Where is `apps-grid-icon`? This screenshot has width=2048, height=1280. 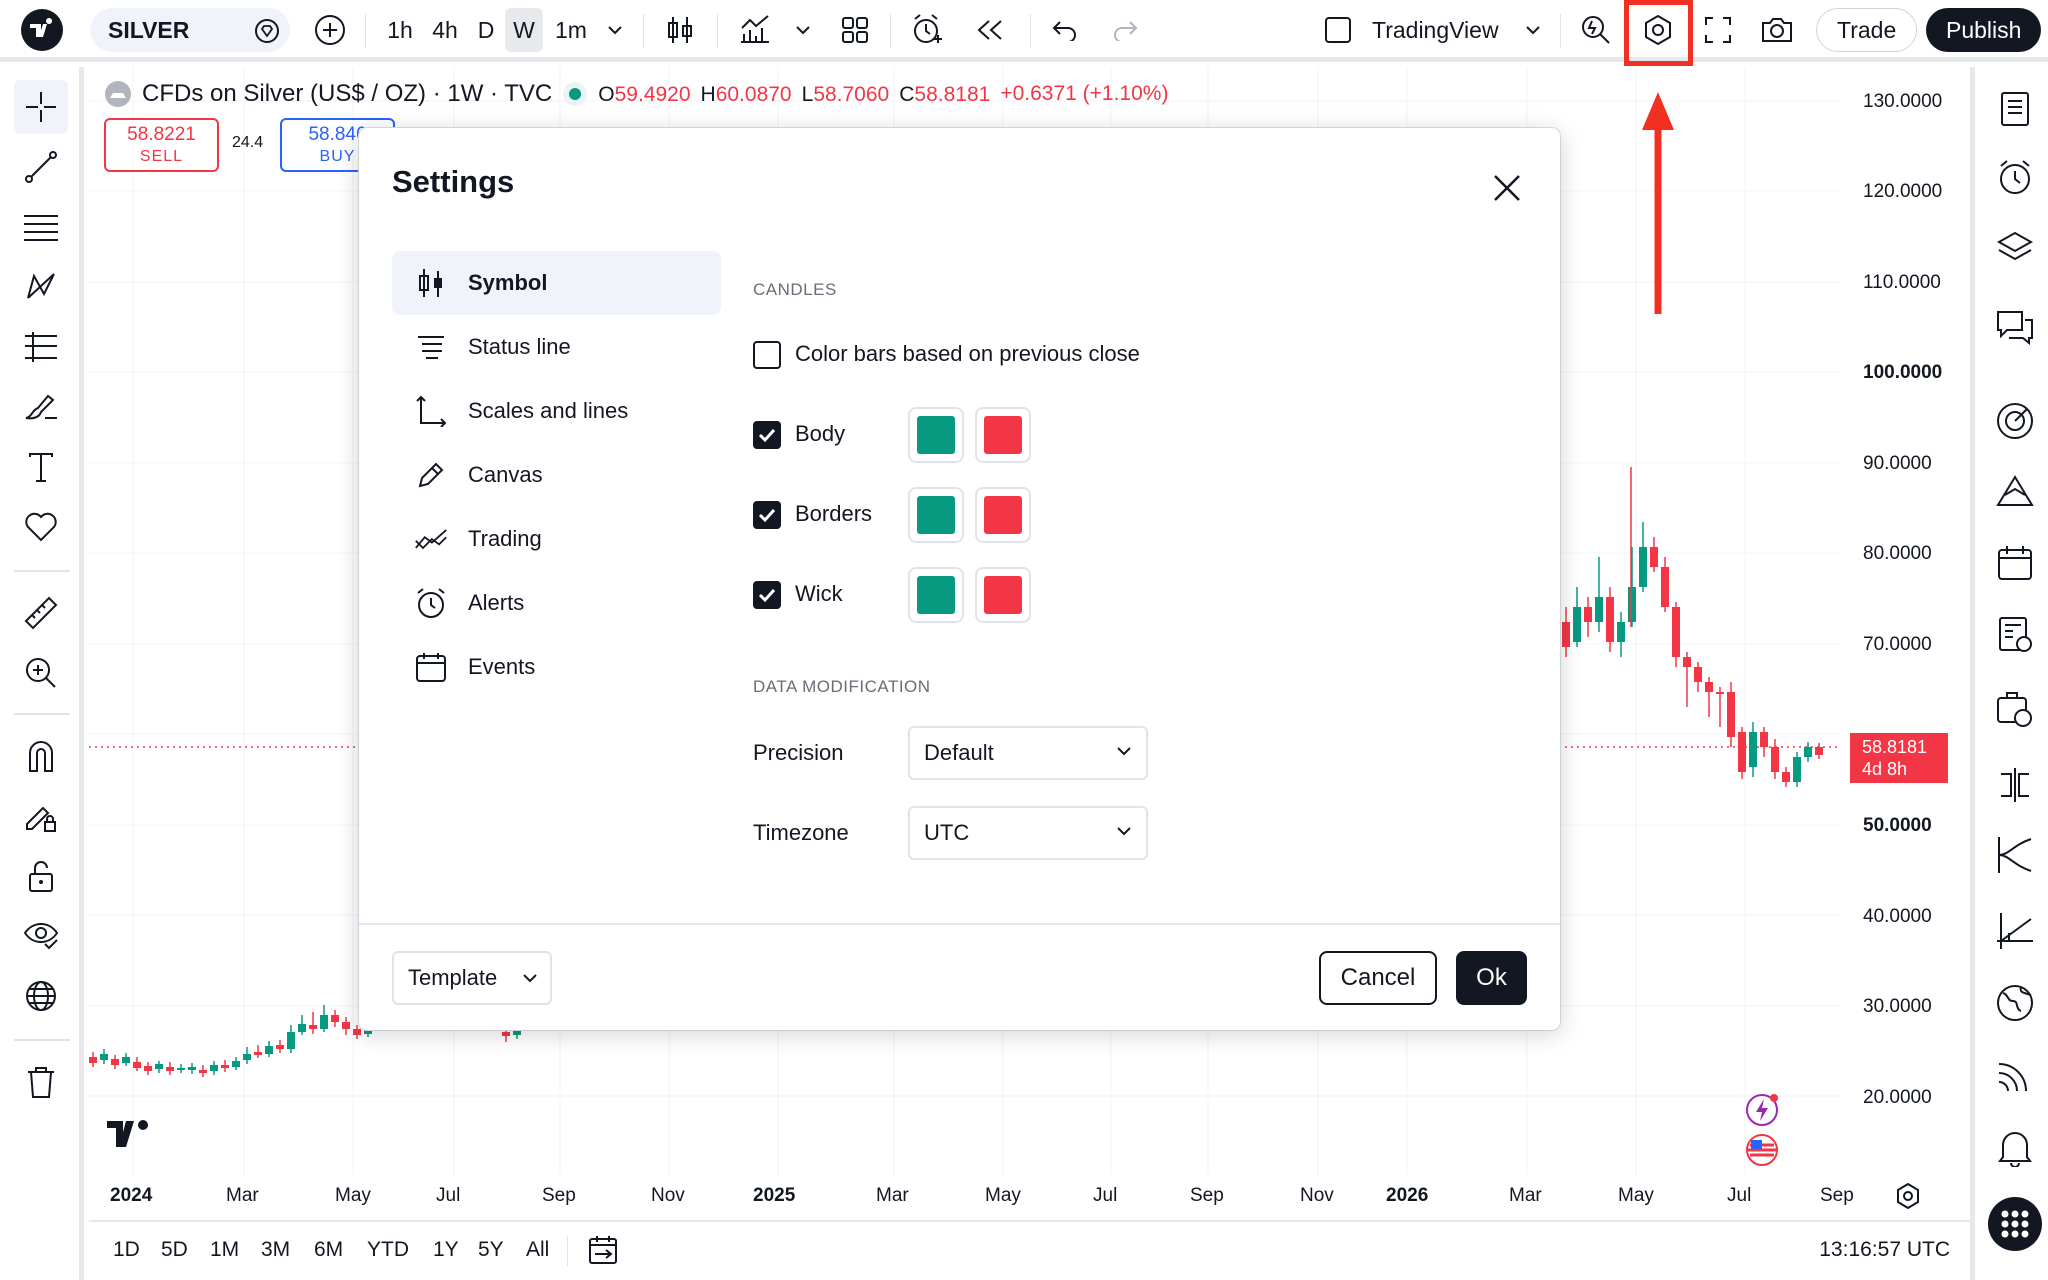 apps-grid-icon is located at coordinates (2015, 1224).